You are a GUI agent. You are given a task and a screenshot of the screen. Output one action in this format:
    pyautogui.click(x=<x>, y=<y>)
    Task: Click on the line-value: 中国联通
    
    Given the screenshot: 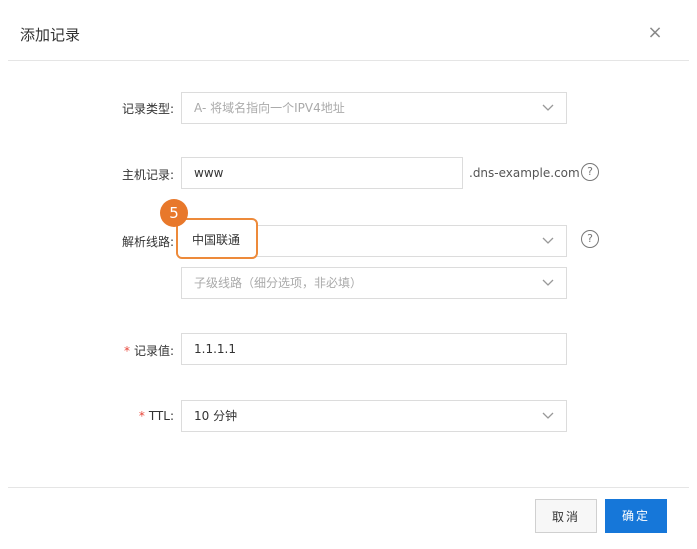 What is the action you would take?
    pyautogui.click(x=216, y=240)
    